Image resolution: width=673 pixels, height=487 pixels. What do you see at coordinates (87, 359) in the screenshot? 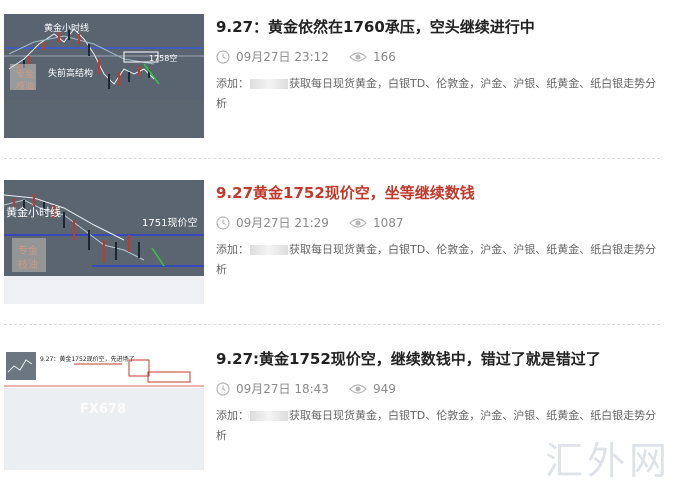
I see `thumbnail-label: 9.27：黄金1752现价空，先进场了` at bounding box center [87, 359].